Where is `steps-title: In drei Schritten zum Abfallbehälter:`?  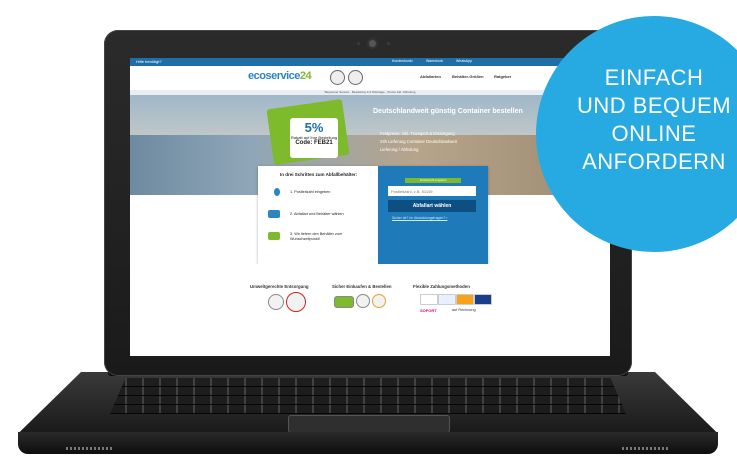
steps-title: In drei Schritten zum Abfallbehälter: is located at coordinates (319, 174).